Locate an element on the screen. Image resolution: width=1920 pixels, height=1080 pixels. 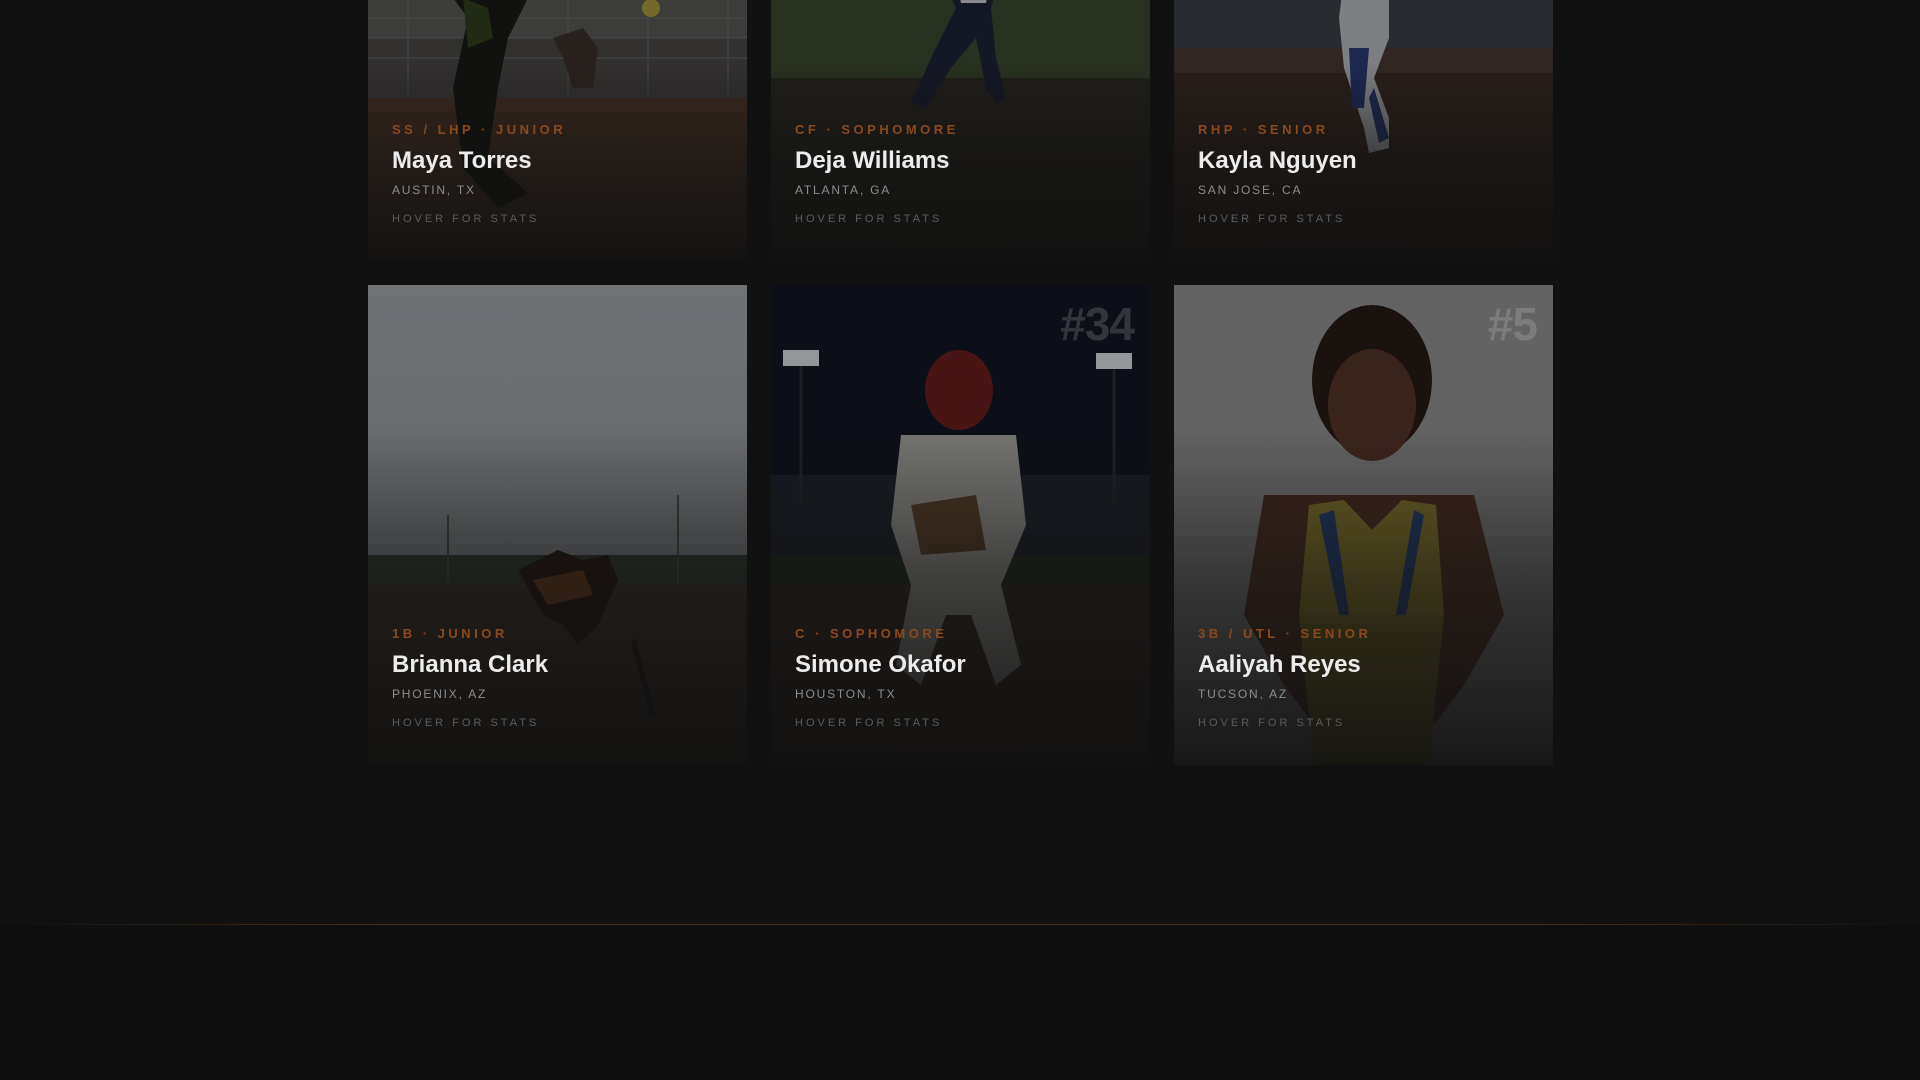
player-name: Brianna Clark is located at coordinates (470, 664).